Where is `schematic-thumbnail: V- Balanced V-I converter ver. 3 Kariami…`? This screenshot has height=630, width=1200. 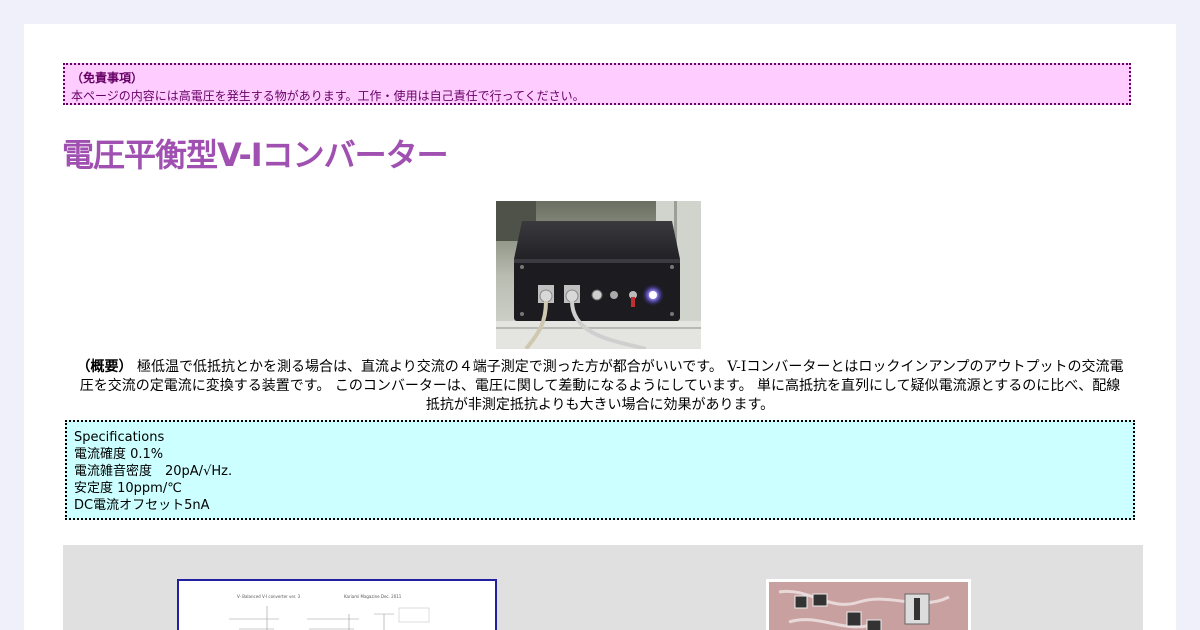 schematic-thumbnail: V- Balanced V-I converter ver. 3 Kariami… is located at coordinates (337, 604).